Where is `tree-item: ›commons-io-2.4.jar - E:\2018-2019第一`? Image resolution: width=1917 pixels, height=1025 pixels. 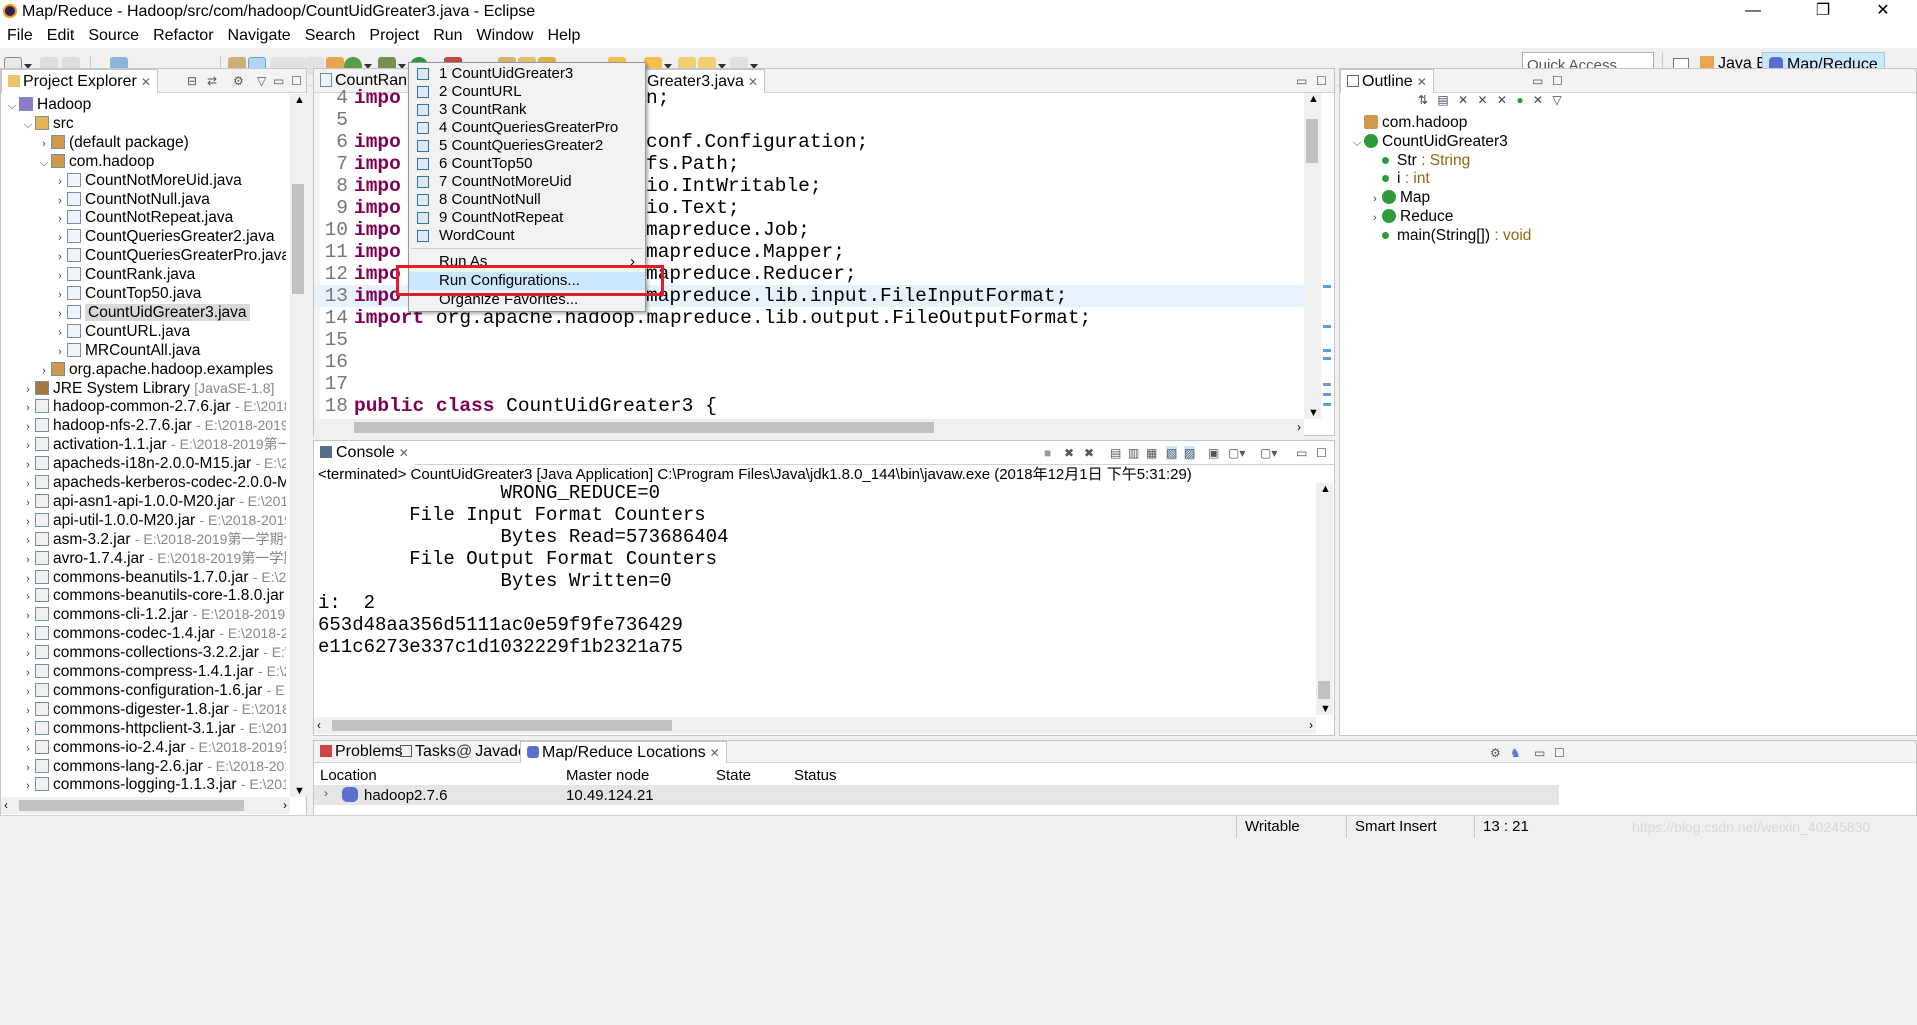 tree-item: ›commons-io-2.4.jar - E:\2018-2019第一 is located at coordinates (153, 747).